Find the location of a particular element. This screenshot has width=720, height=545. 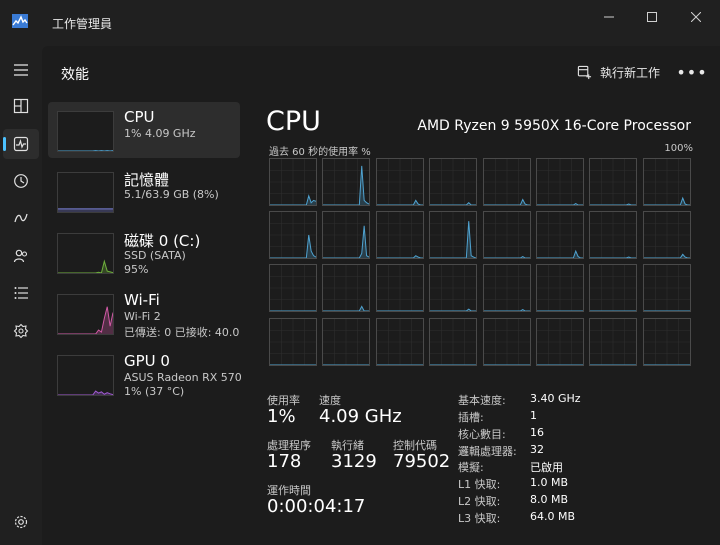

services-icon is located at coordinates (21, 331).